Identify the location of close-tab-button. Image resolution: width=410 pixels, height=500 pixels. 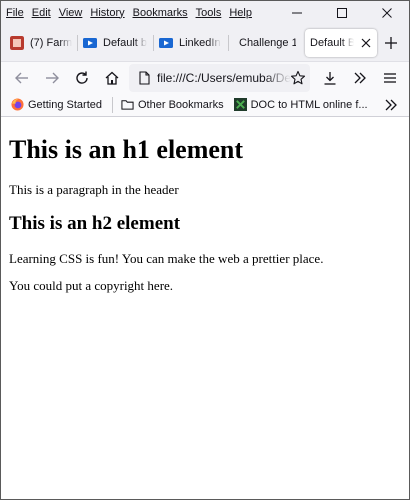
(366, 43).